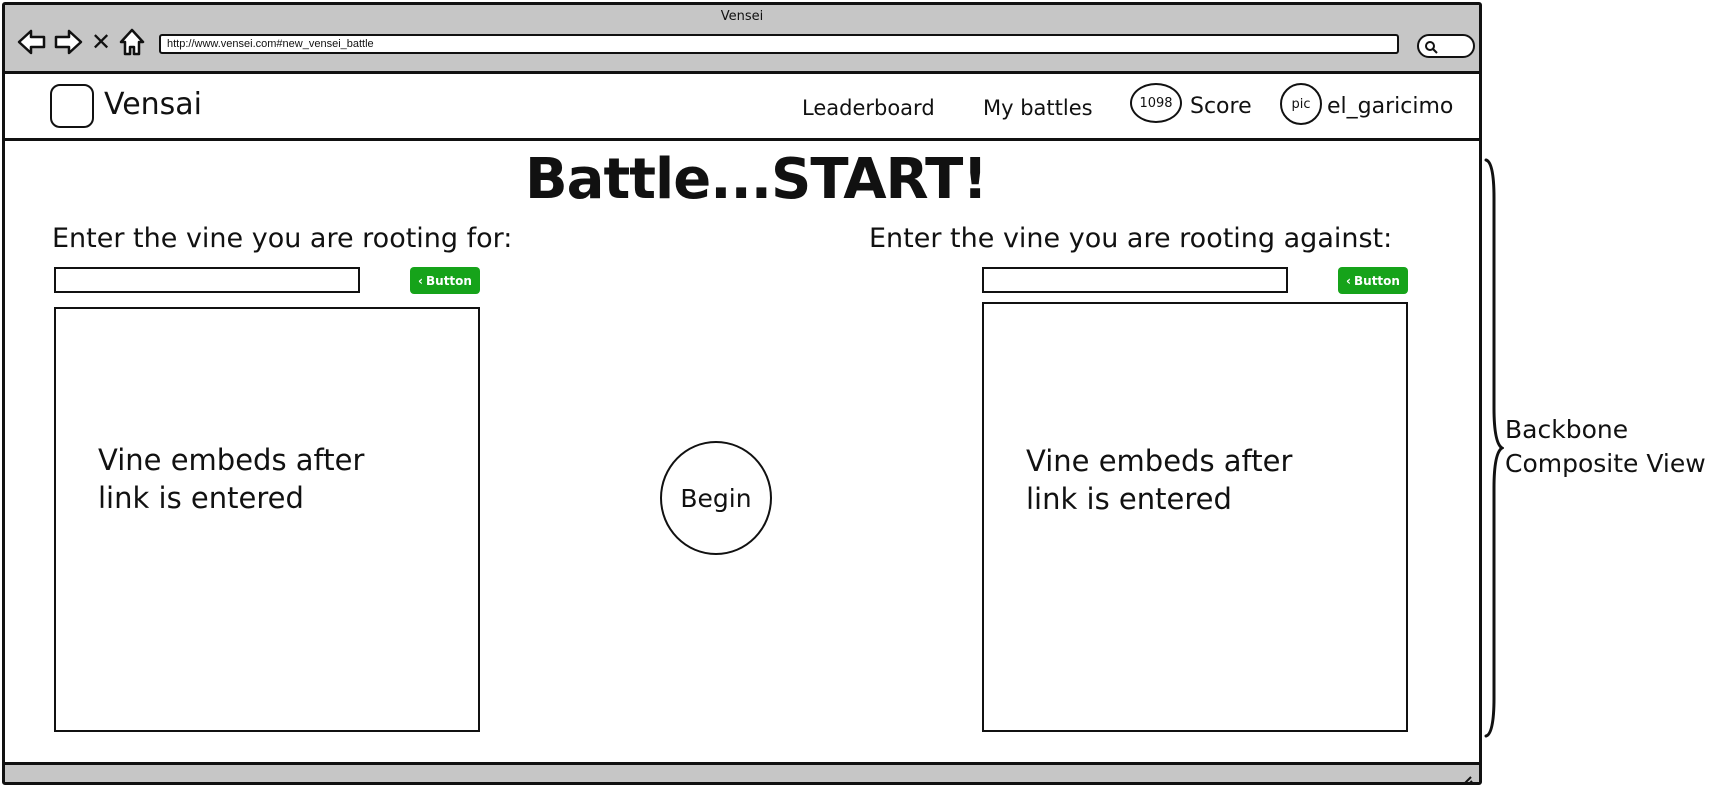 Image resolution: width=1723 pixels, height=785 pixels. I want to click on logo-icon, so click(72, 106).